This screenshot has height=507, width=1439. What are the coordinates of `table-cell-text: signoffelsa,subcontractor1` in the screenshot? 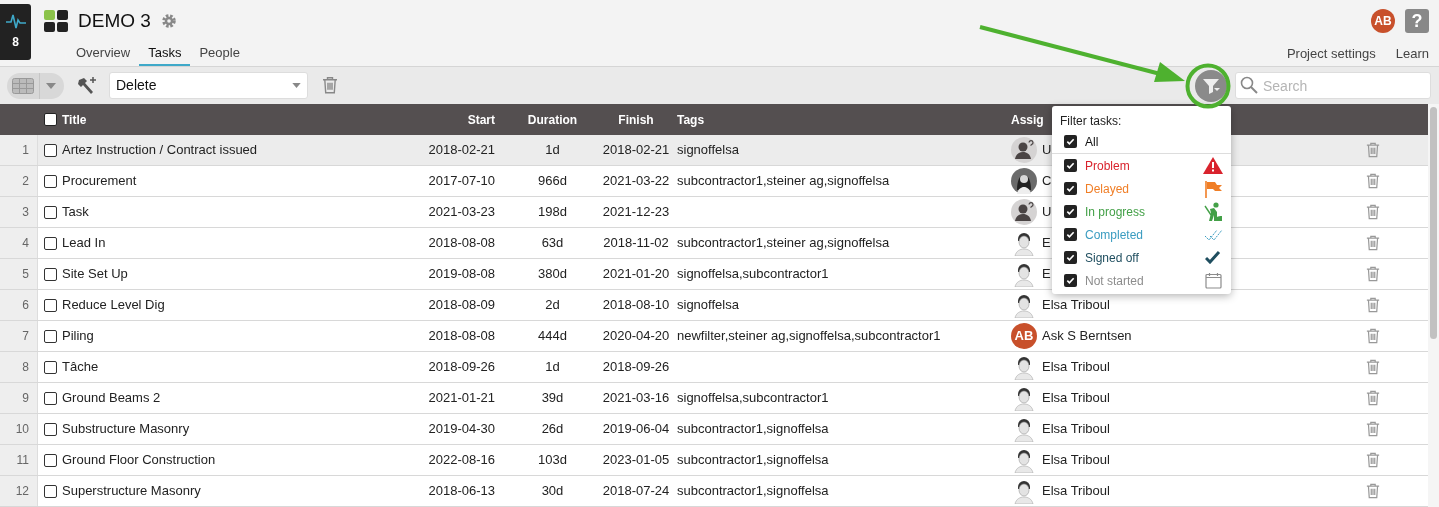 It's located at (753, 274).